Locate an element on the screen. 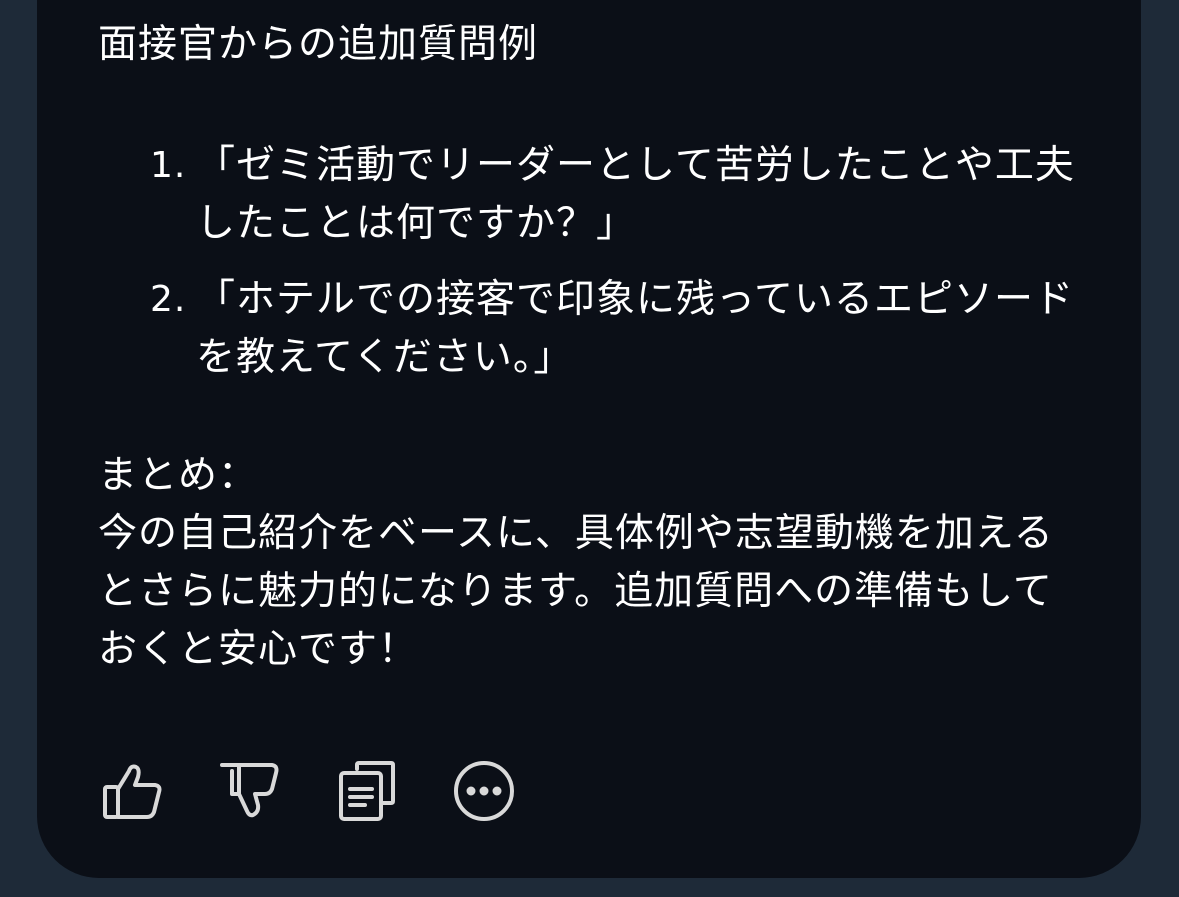 This screenshot has height=897, width=1179. list-item: 1. 「ゼミ活動でリーダーとして苦労したことや工夫したことは何ですか？」 is located at coordinates (593, 195).